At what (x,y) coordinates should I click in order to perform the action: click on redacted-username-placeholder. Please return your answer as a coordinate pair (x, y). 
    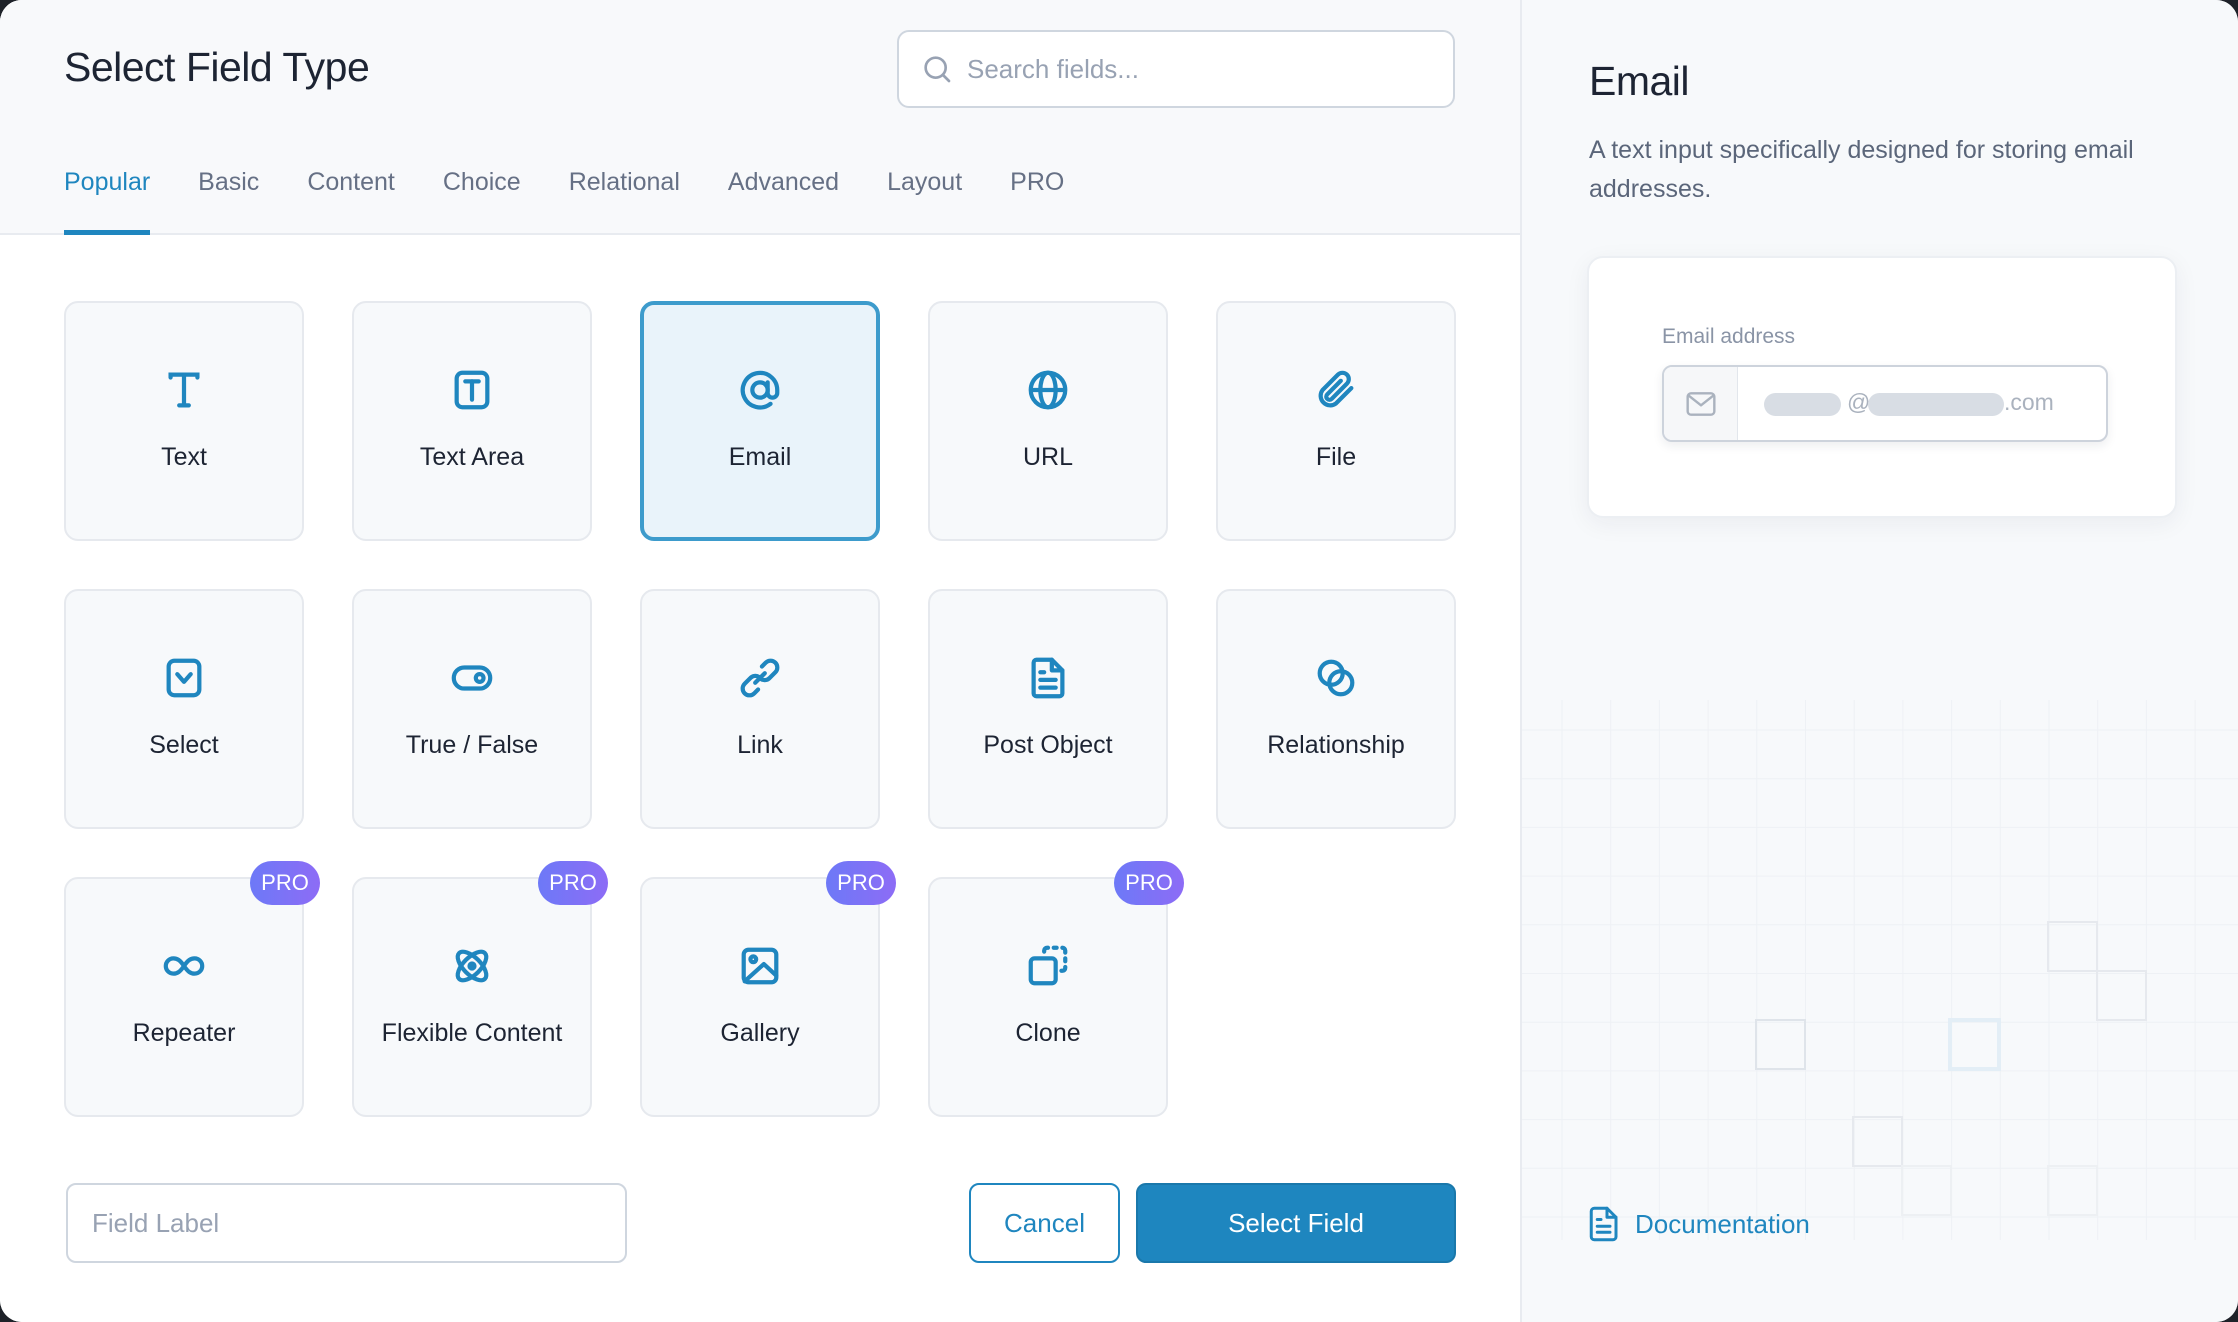
    Looking at the image, I should click on (1802, 404).